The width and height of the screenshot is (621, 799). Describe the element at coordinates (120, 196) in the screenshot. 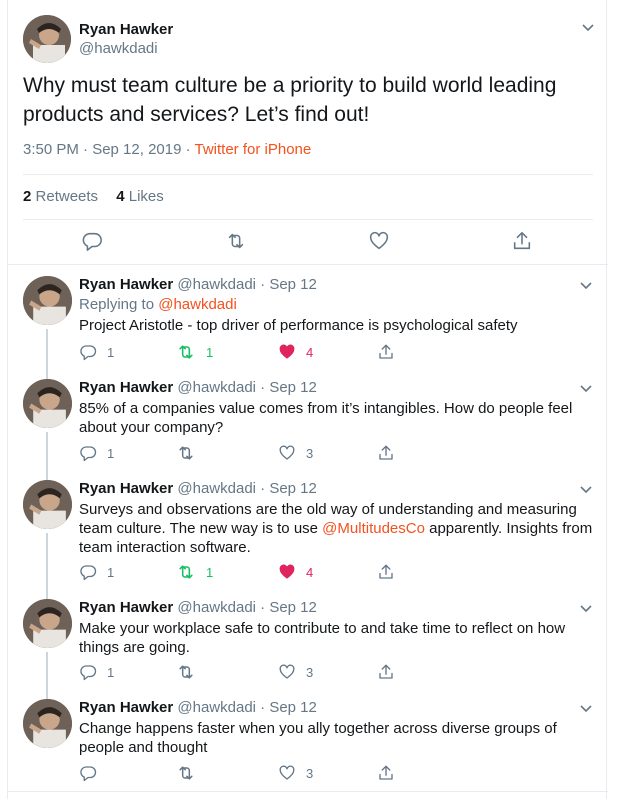

I see `likes-count: 4` at that location.